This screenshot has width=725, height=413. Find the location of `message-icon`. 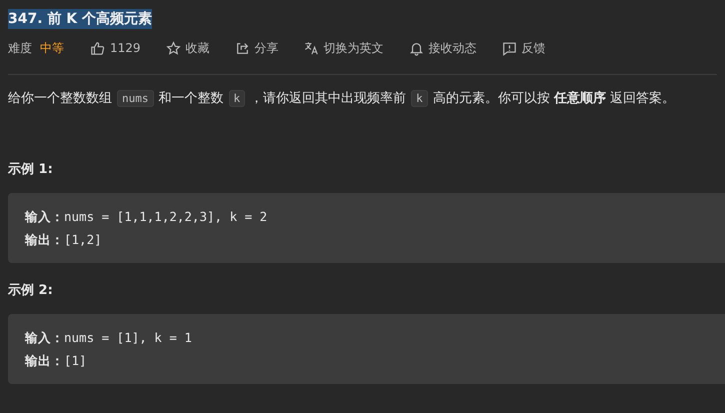

message-icon is located at coordinates (509, 48).